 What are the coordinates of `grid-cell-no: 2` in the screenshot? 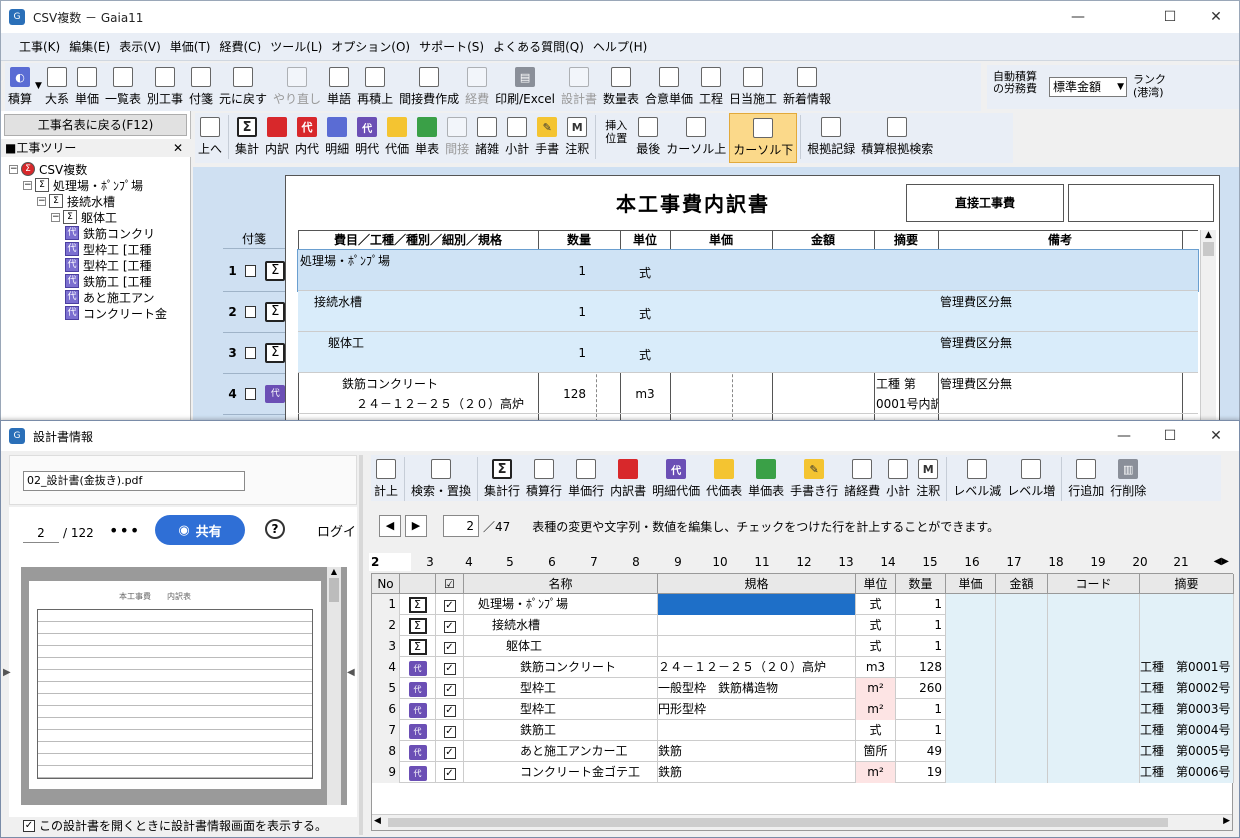 It's located at (386, 625).